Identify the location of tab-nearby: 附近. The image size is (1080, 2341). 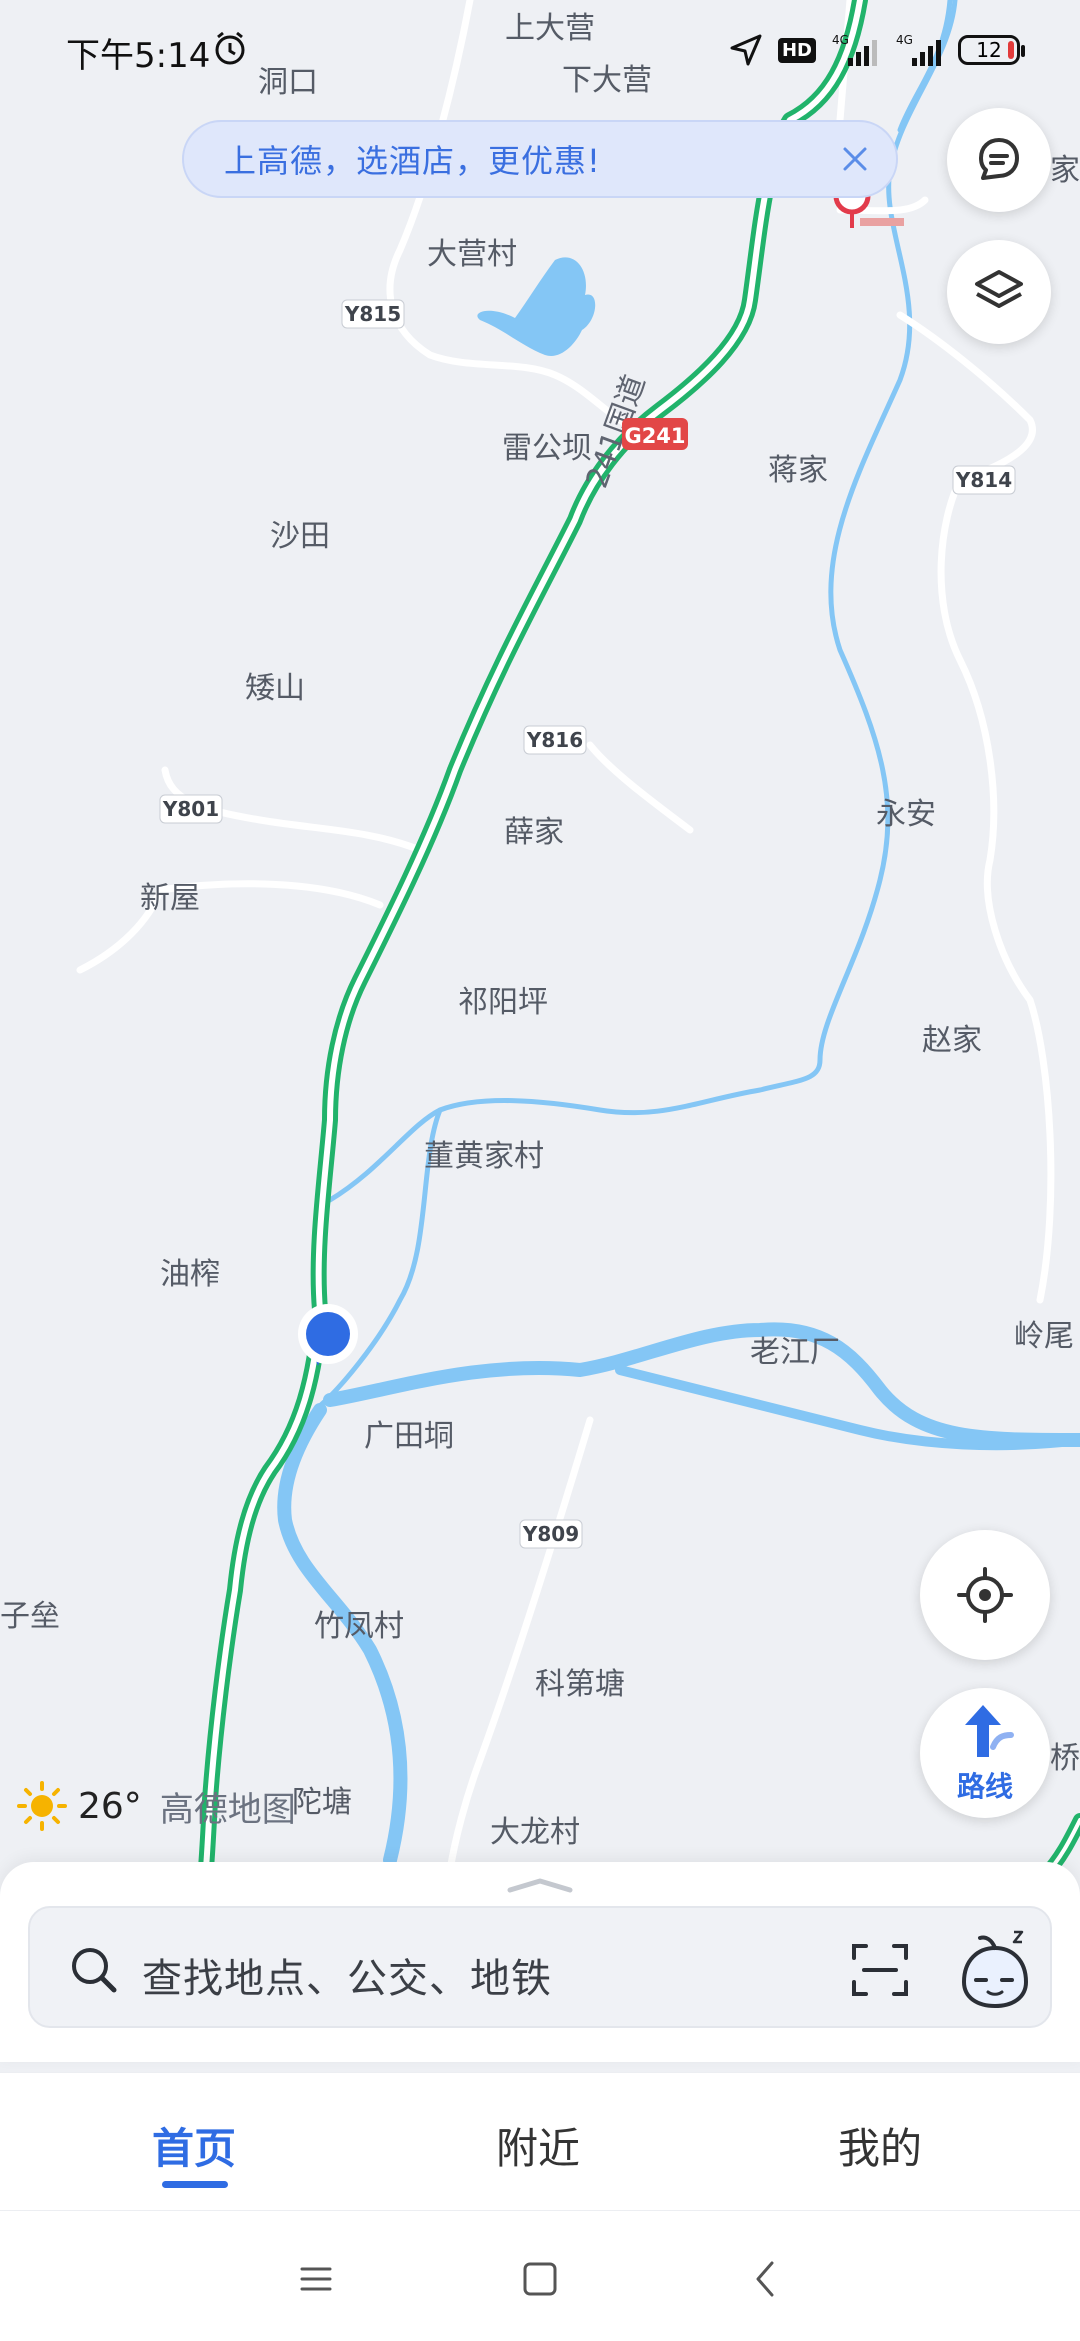
(538, 2145).